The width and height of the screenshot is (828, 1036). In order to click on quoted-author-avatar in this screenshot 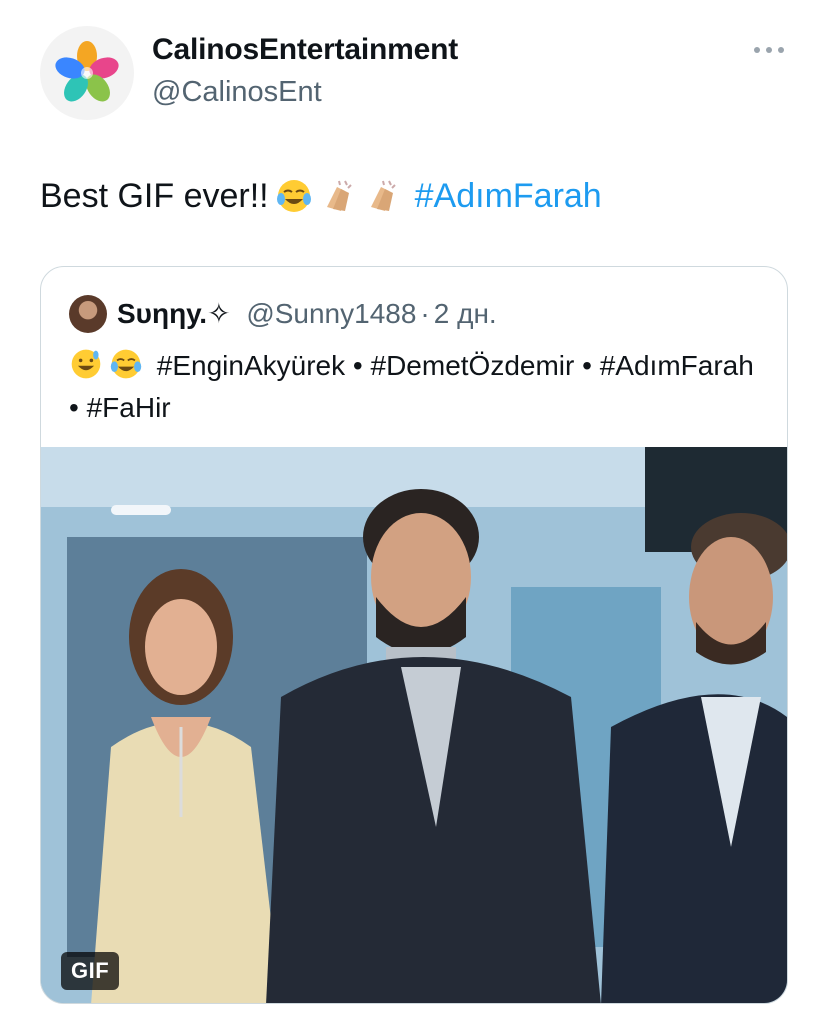, I will do `click(88, 314)`.